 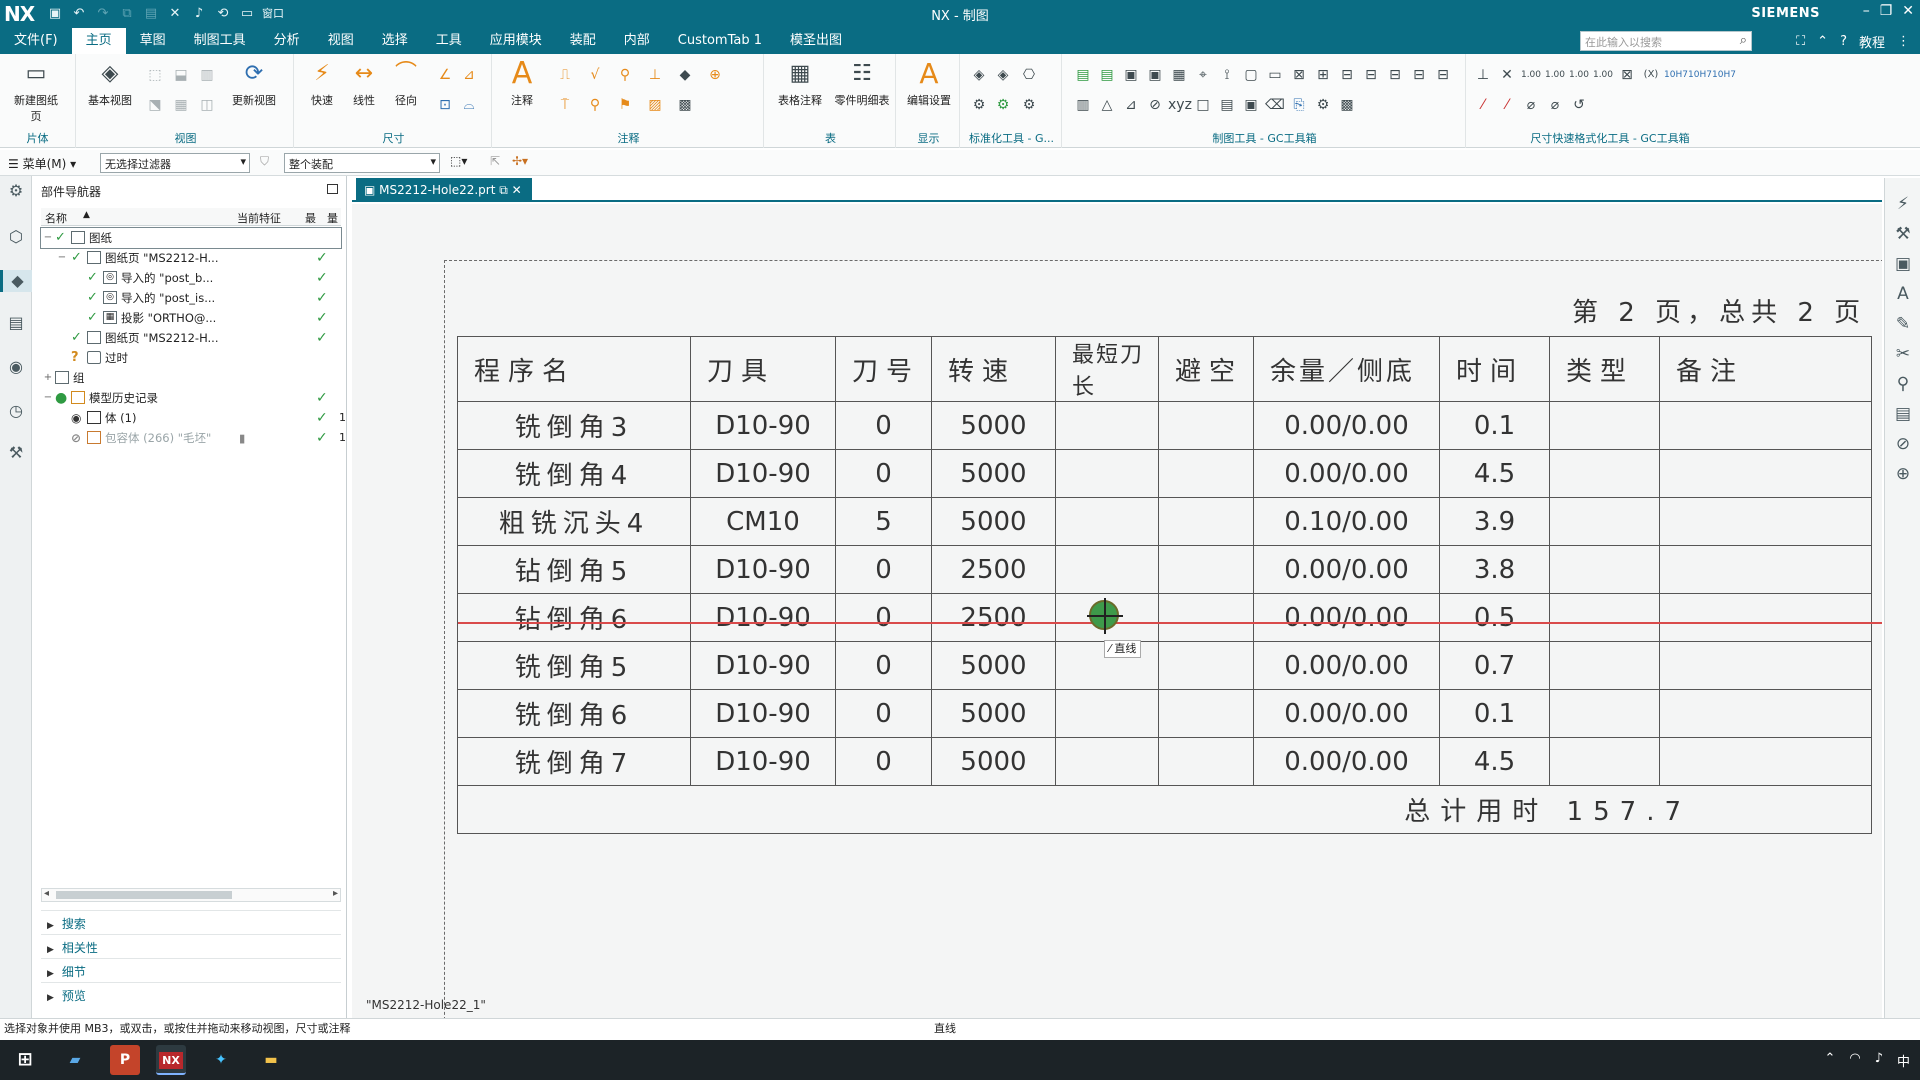 I want to click on gc-draft-icon-27: ⚙, so click(x=1323, y=105).